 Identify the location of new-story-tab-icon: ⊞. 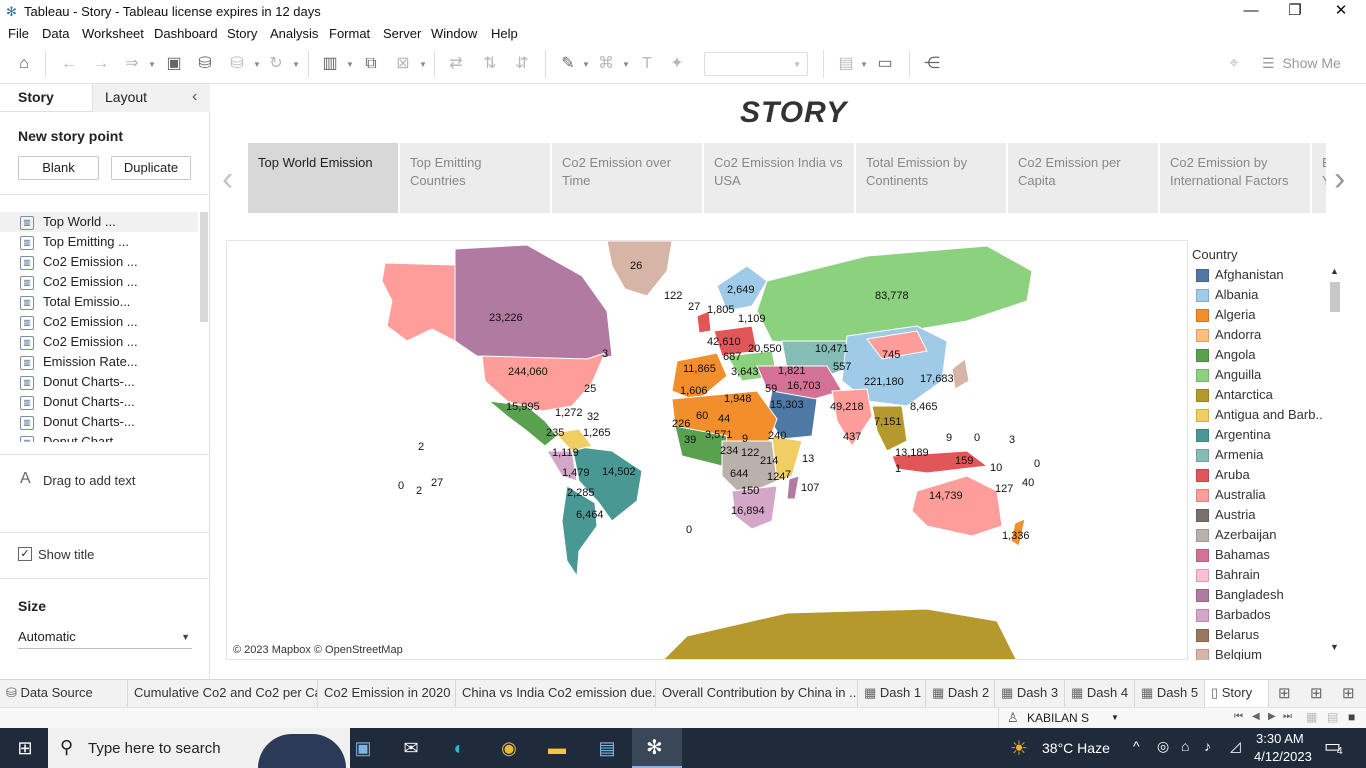
(1348, 693).